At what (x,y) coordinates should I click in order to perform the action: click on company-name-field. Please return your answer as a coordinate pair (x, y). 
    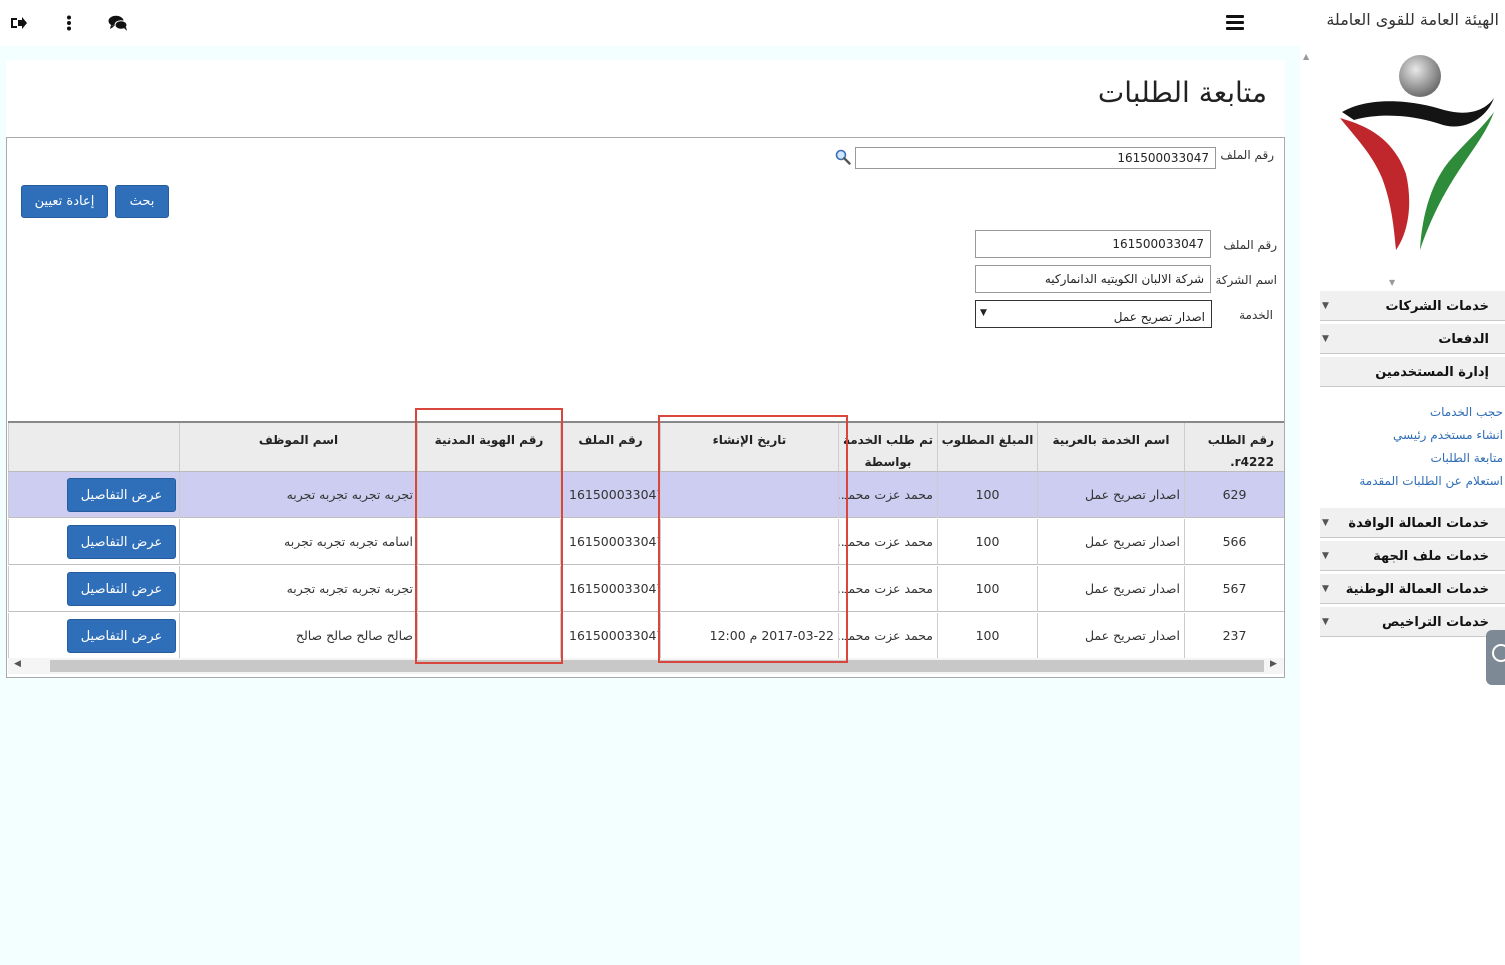
    Looking at the image, I should click on (1093, 279).